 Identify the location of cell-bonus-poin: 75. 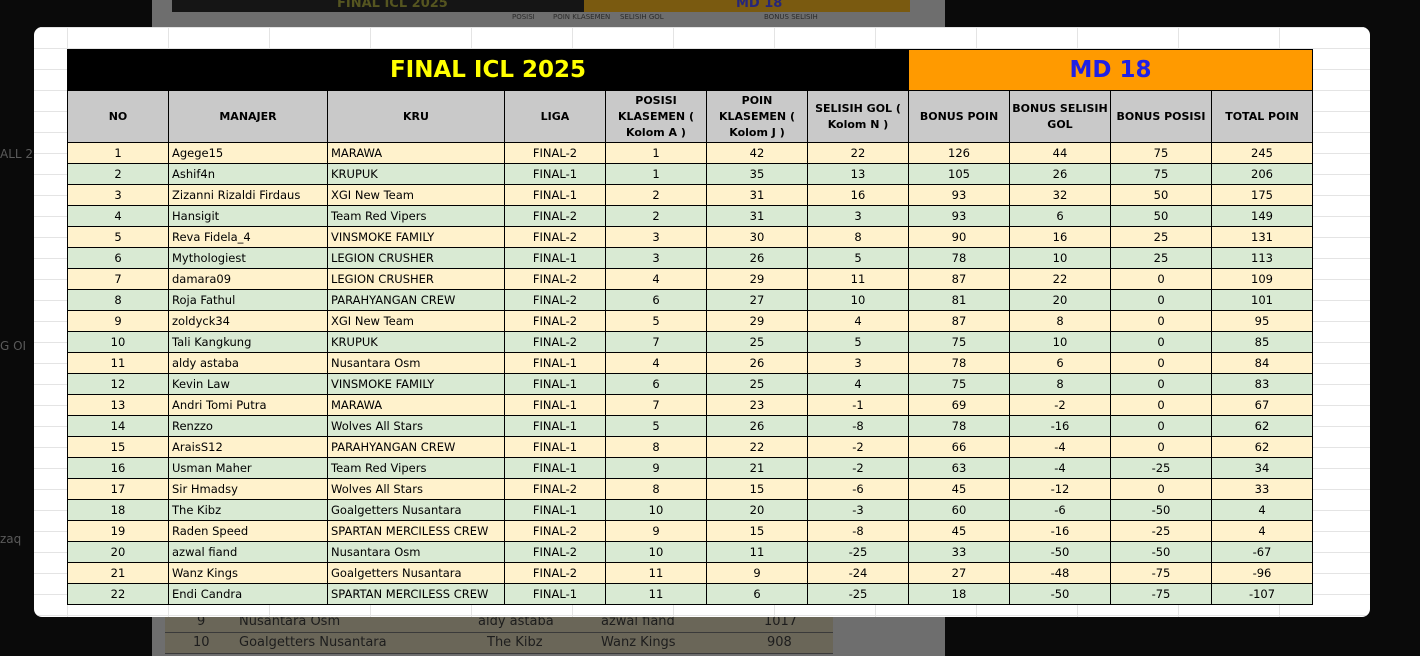
(959, 342).